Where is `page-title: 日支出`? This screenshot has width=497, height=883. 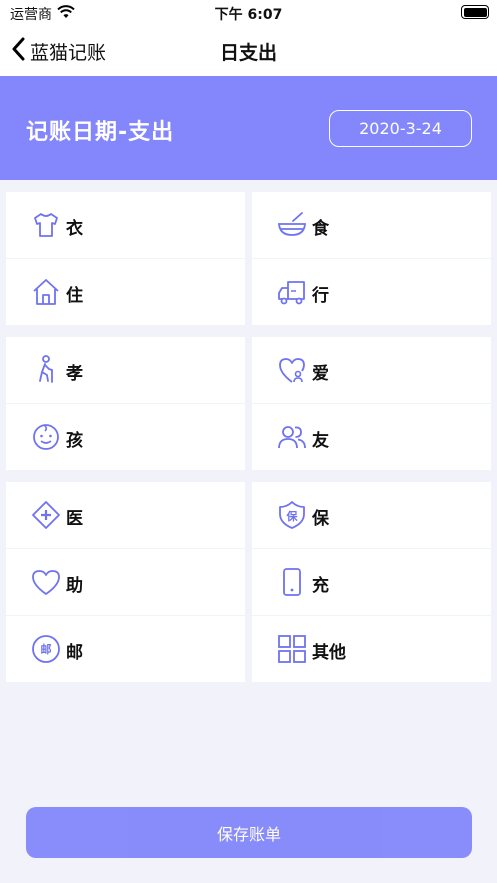 page-title: 日支出 is located at coordinates (248, 53).